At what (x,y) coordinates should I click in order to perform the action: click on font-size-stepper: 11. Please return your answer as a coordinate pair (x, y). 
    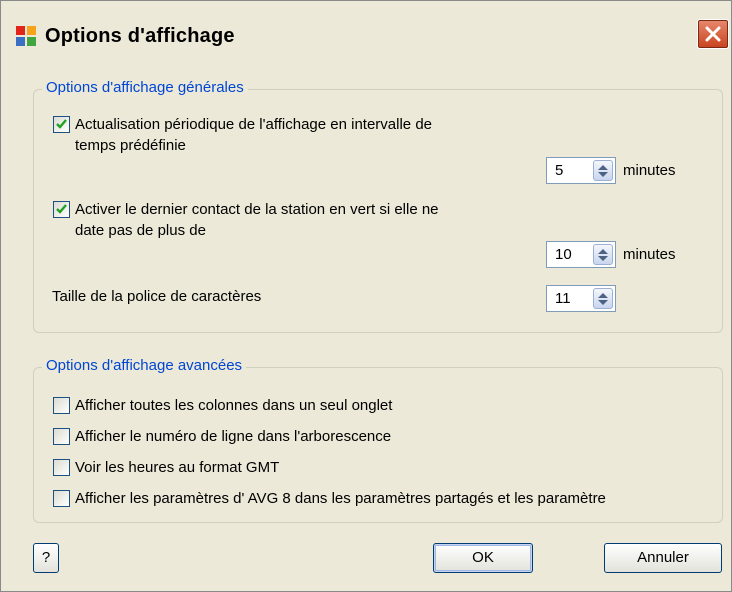
    Looking at the image, I should click on (581, 298).